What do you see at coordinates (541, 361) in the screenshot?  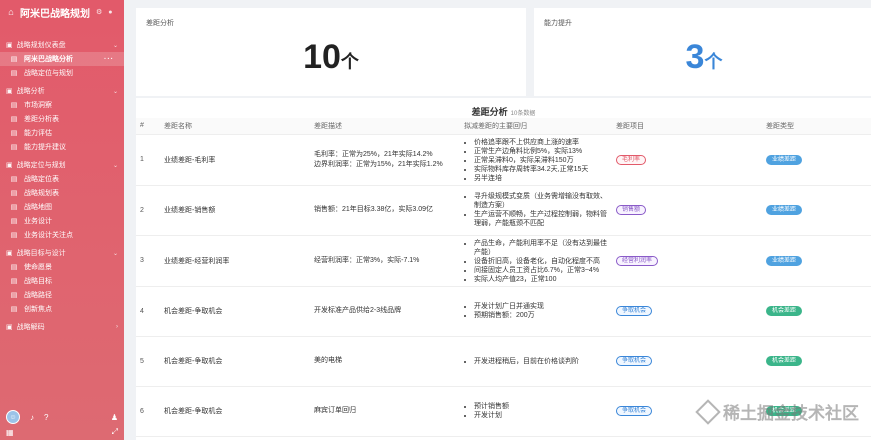 I see `reason-item: 开发进程稍后，目前在价格谈判阶` at bounding box center [541, 361].